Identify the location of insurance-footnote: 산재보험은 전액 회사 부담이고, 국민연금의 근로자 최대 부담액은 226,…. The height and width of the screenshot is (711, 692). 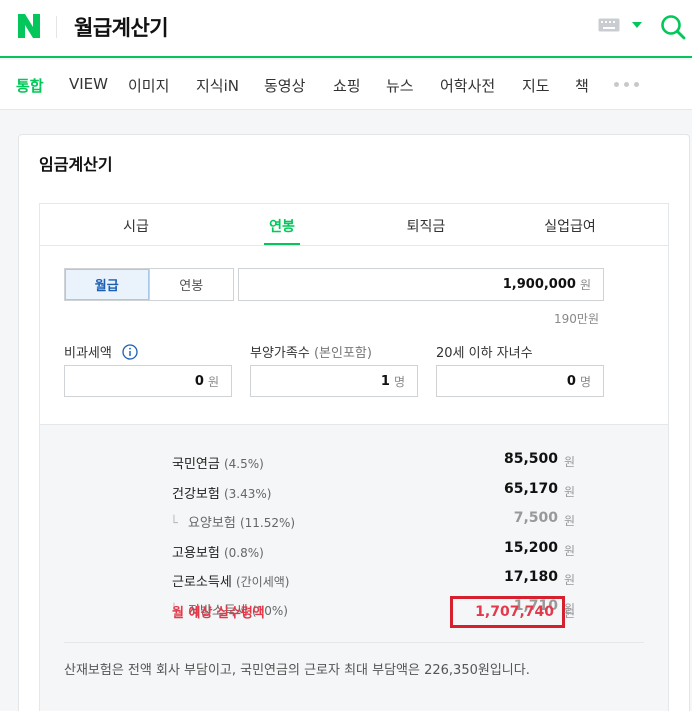
(297, 670).